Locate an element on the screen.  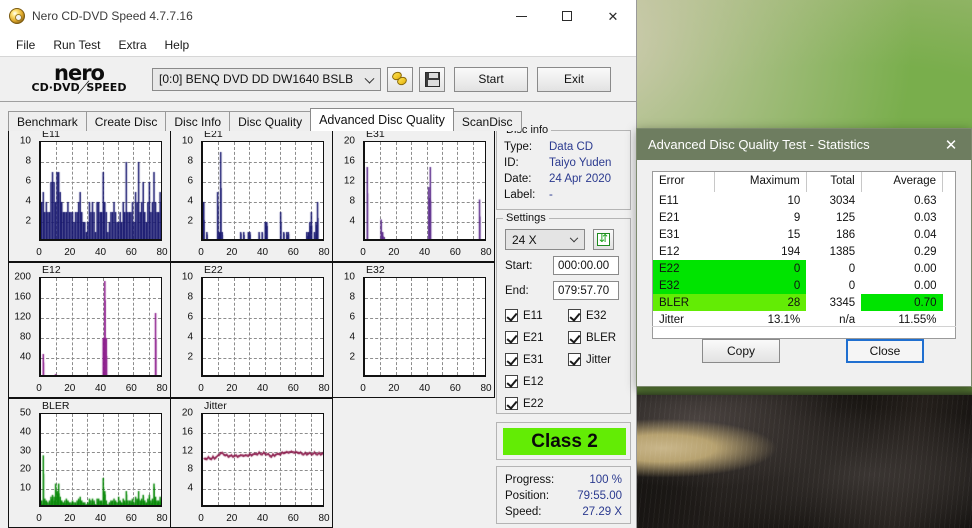
window-titlebar: Nero CD-DVD Speed 4.7.7.16 ✕ is located at coordinates (318, 16).